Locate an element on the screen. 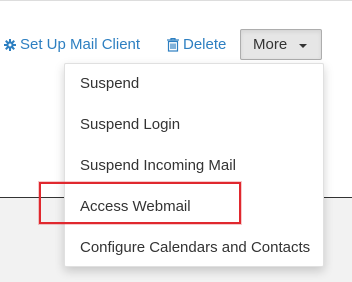 This screenshot has height=282, width=352. delete-label: Delete is located at coordinates (205, 44).